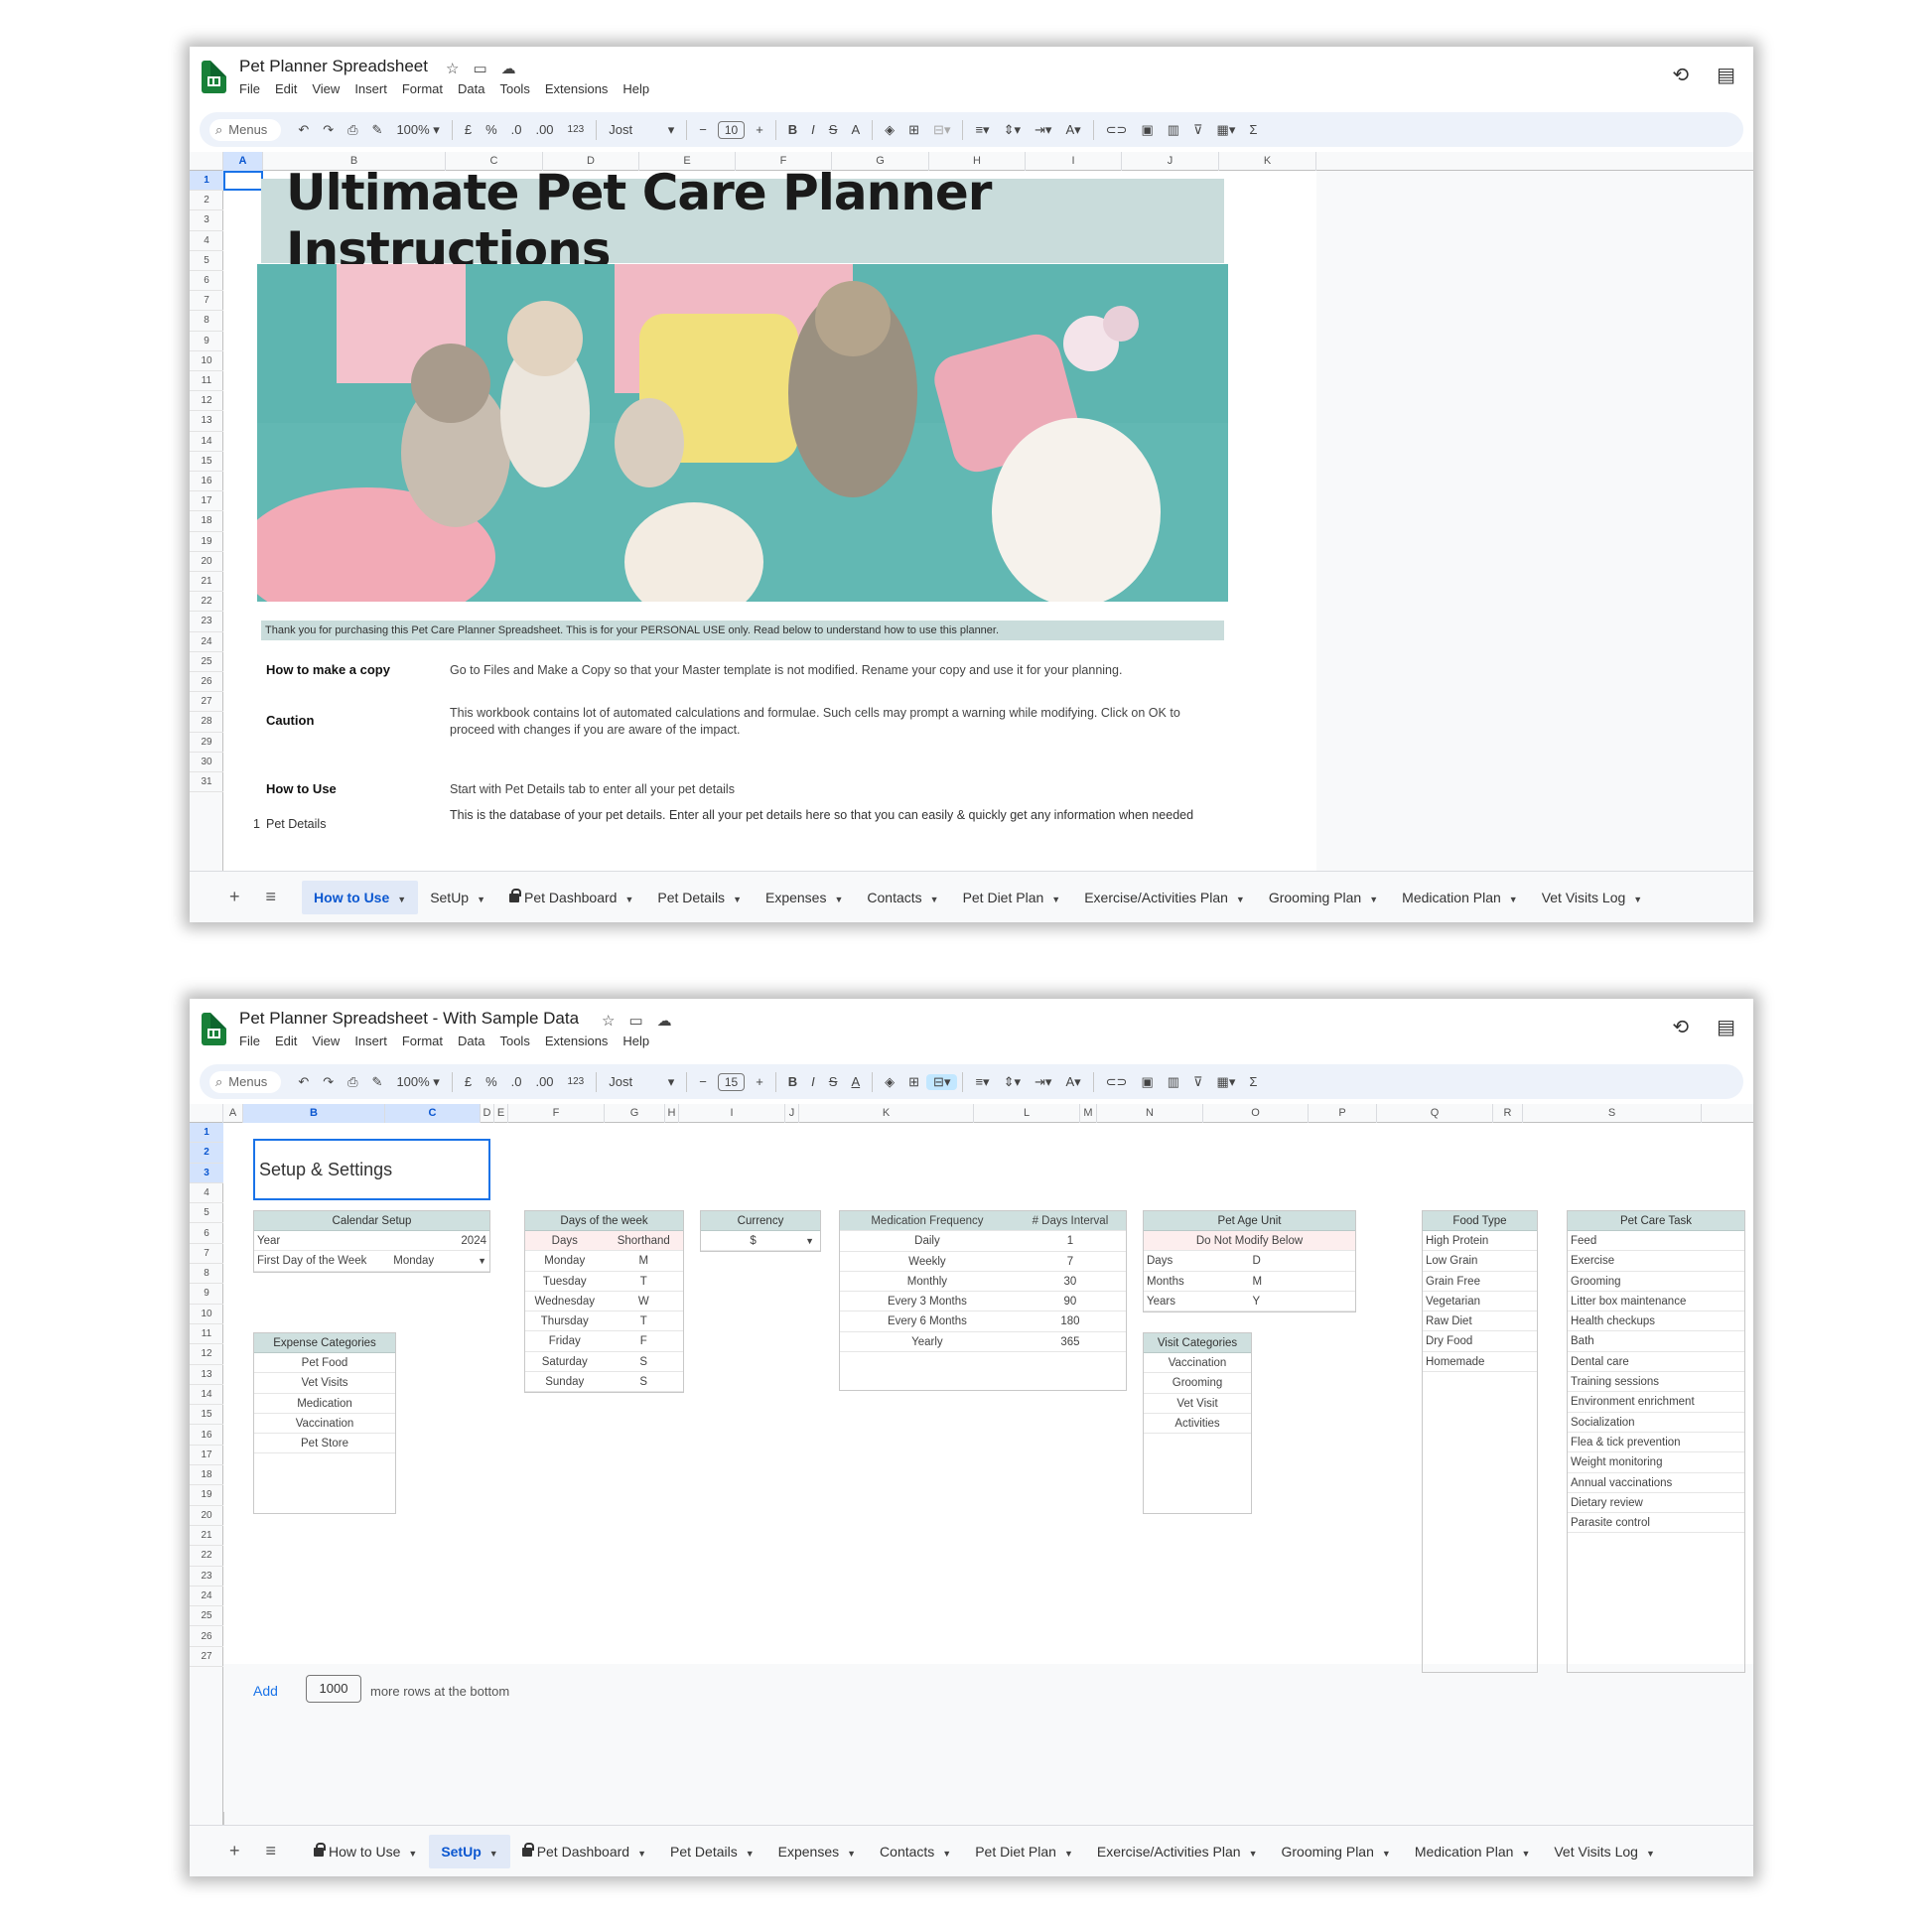 This screenshot has height=1932, width=1932. What do you see at coordinates (207, 181) in the screenshot?
I see `row-header: 1` at bounding box center [207, 181].